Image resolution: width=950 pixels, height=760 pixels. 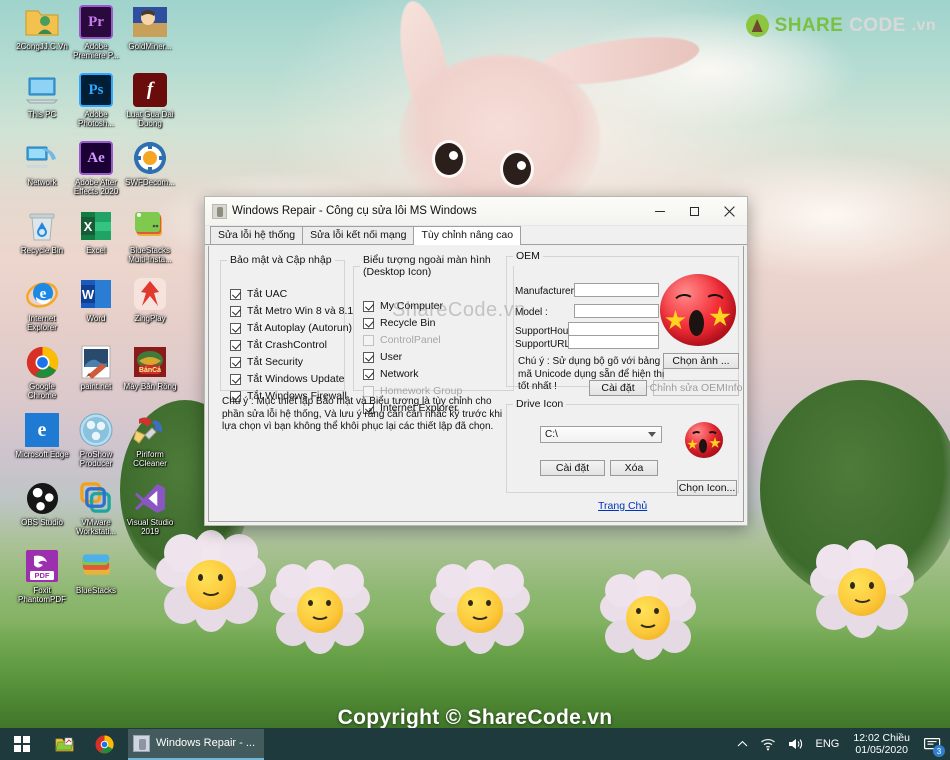 I want to click on checkbox-user: User, so click(x=382, y=357).